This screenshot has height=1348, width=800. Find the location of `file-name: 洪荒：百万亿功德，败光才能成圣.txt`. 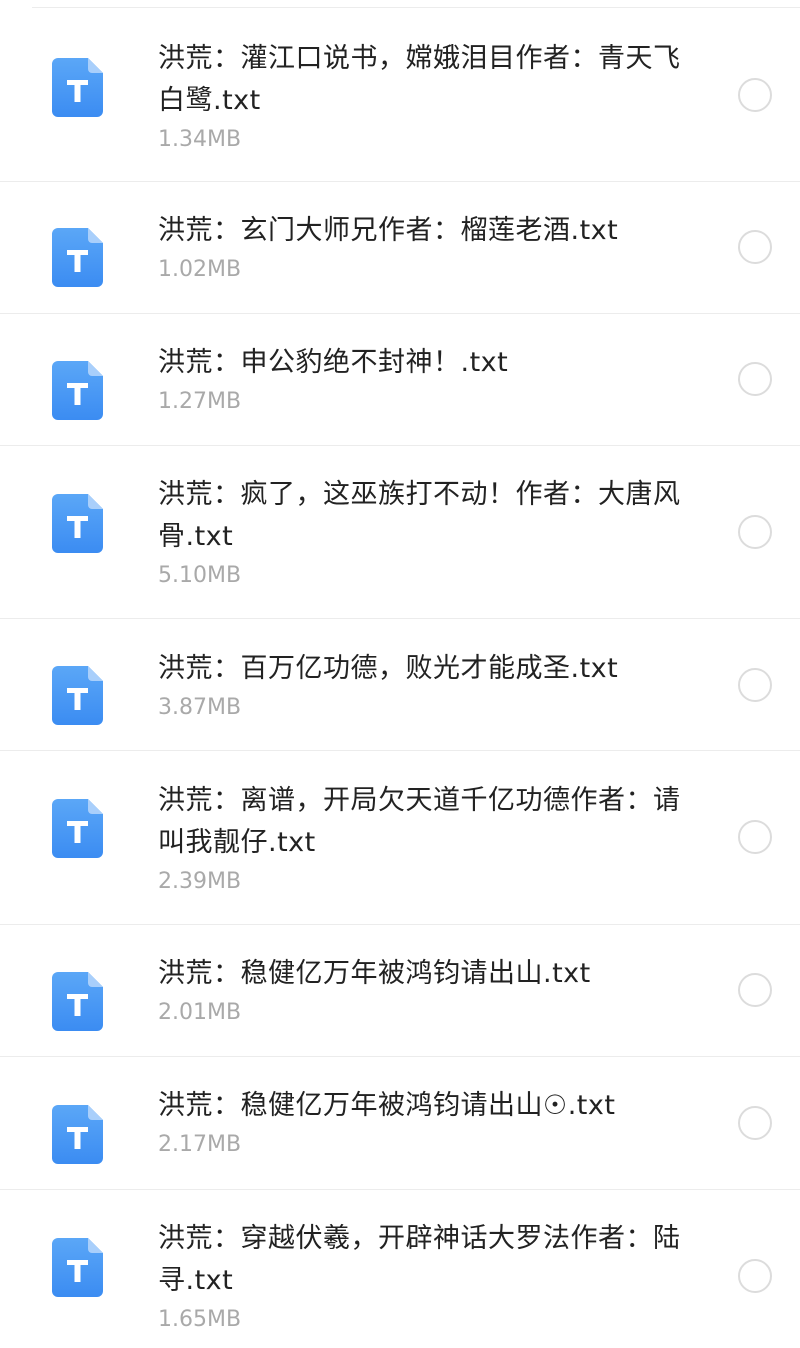

file-name: 洪荒：百万亿功德，败光才能成圣.txt is located at coordinates (388, 668).